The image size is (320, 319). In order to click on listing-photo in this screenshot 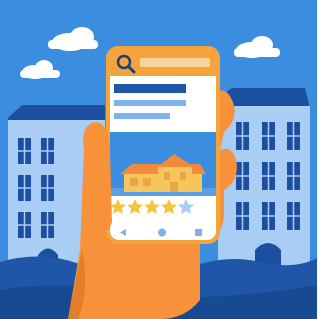, I will do `click(163, 164)`.